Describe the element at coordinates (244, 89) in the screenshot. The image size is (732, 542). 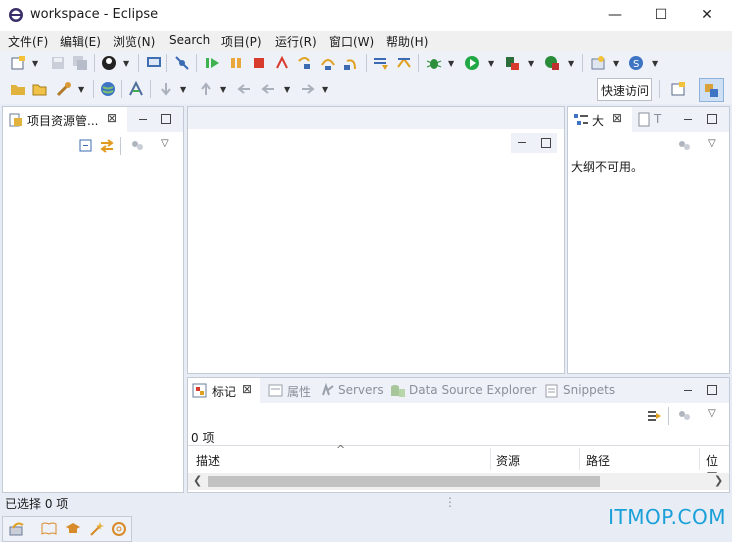
I see `last-edit-location-icon` at that location.